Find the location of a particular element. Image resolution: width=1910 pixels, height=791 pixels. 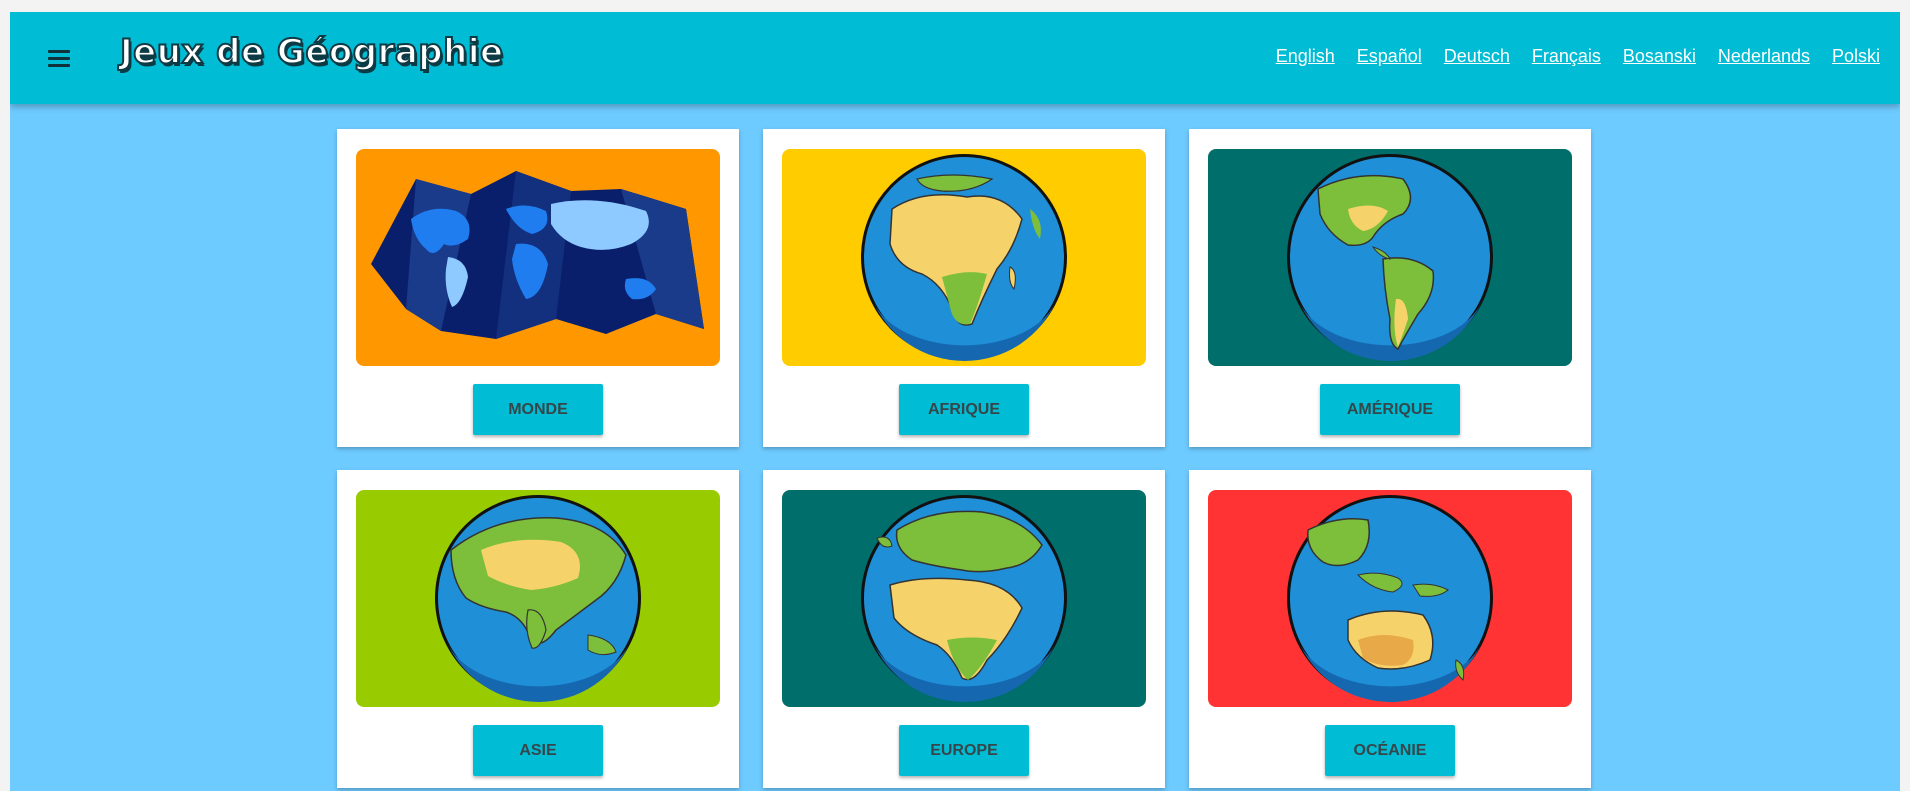

card-asie: ASIE is located at coordinates (538, 629).